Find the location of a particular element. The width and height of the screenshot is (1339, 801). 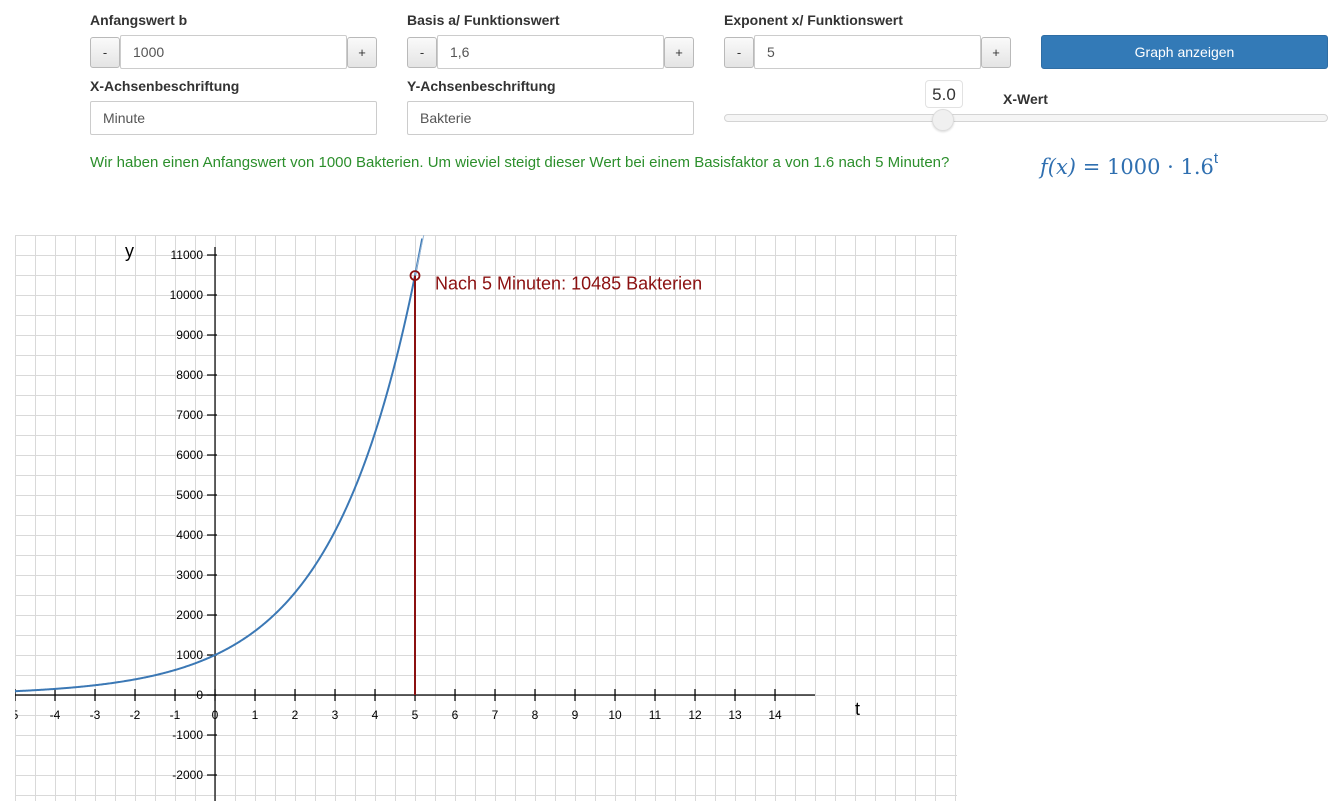

y-tick-label: 7000 is located at coordinates (189, 415).